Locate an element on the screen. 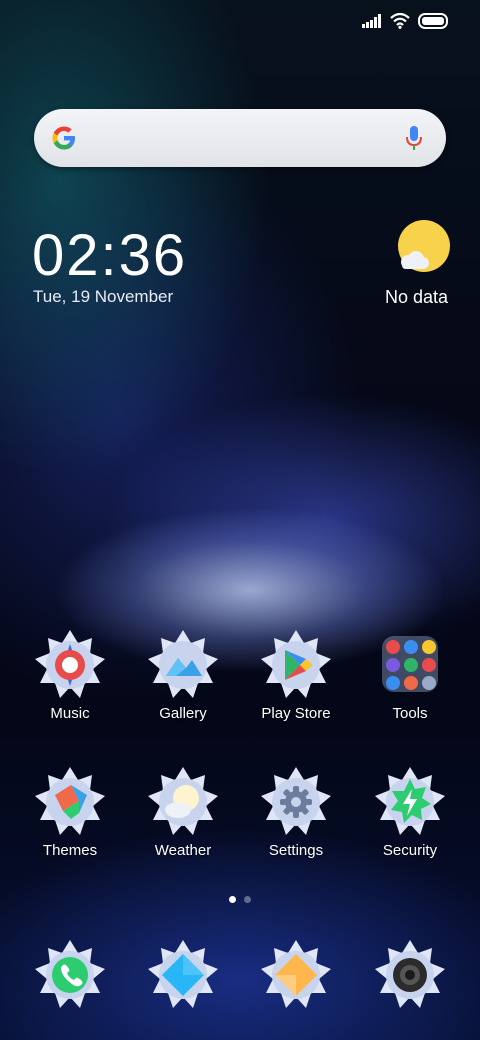  app-label: Gallery is located at coordinates (183, 713).